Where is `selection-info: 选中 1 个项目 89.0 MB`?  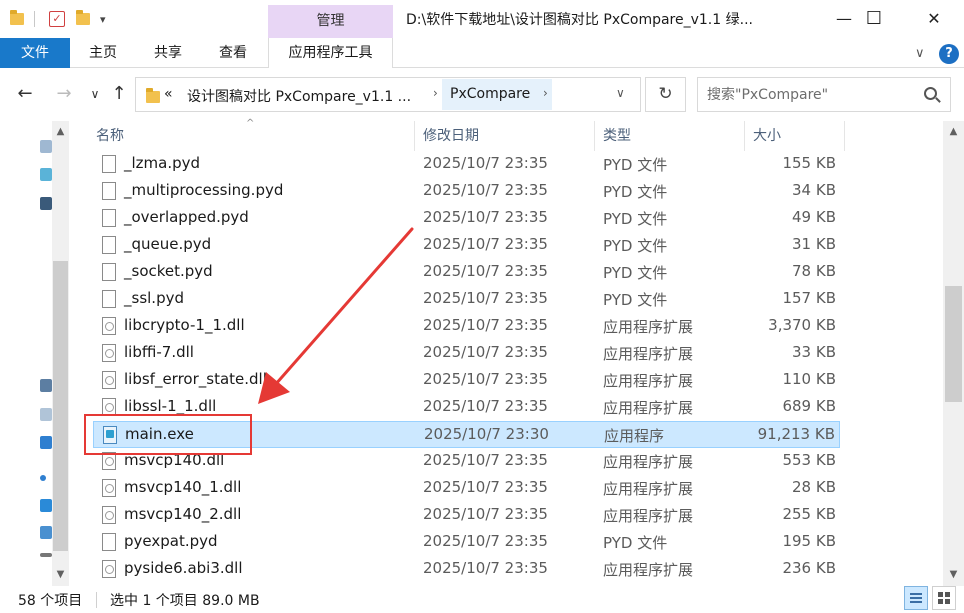 selection-info: 选中 1 个项目 89.0 MB is located at coordinates (185, 601).